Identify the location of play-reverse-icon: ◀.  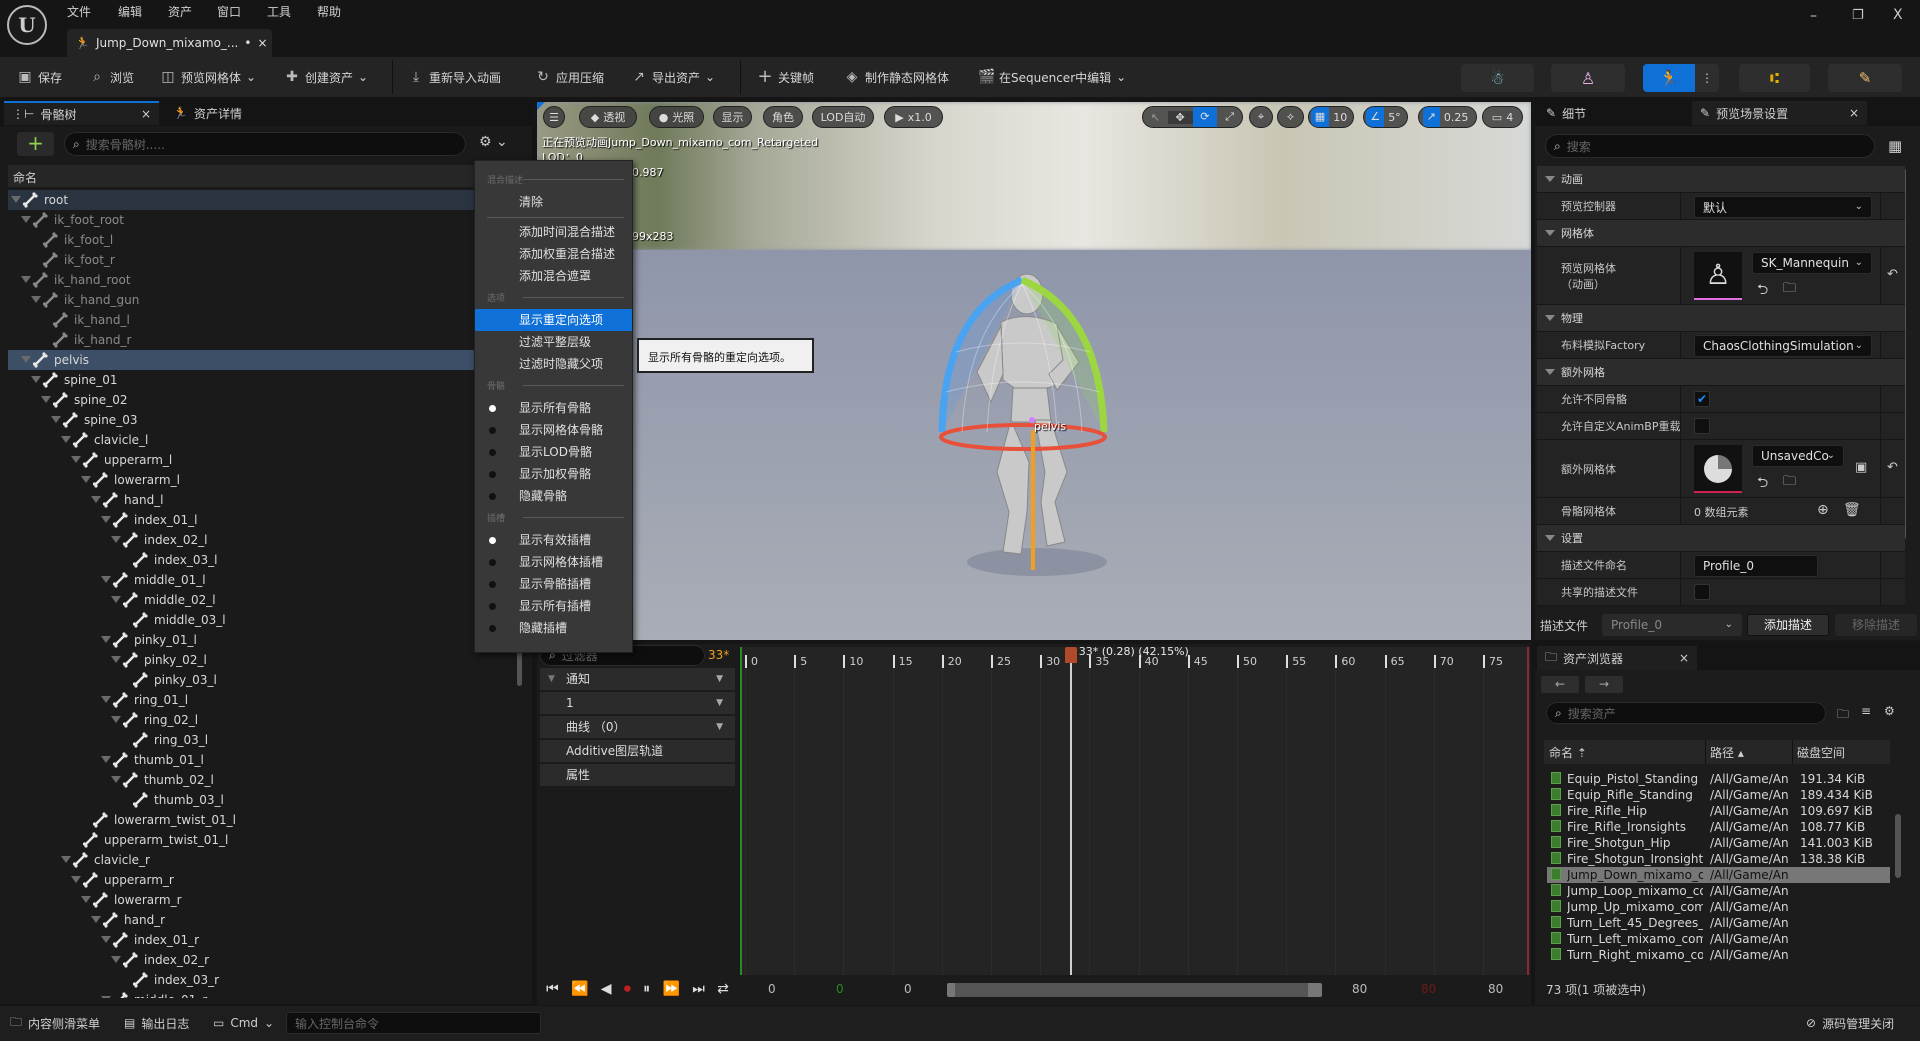
(606, 989).